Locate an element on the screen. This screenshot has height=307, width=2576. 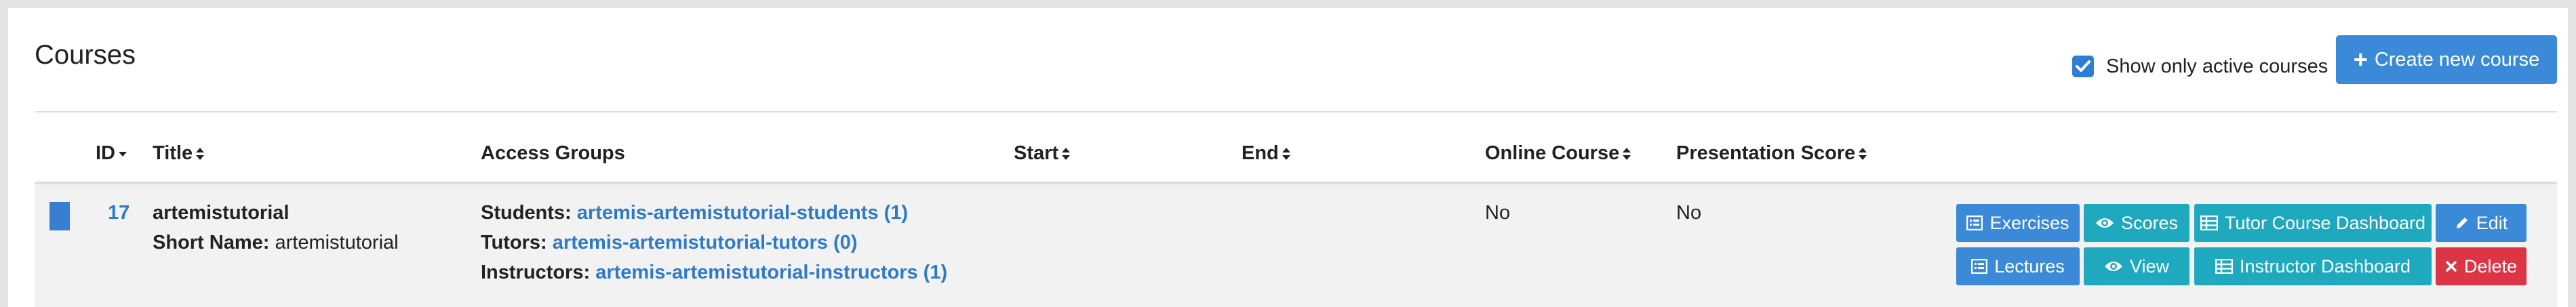
show-active-label: Show only active courses is located at coordinates (2217, 66).